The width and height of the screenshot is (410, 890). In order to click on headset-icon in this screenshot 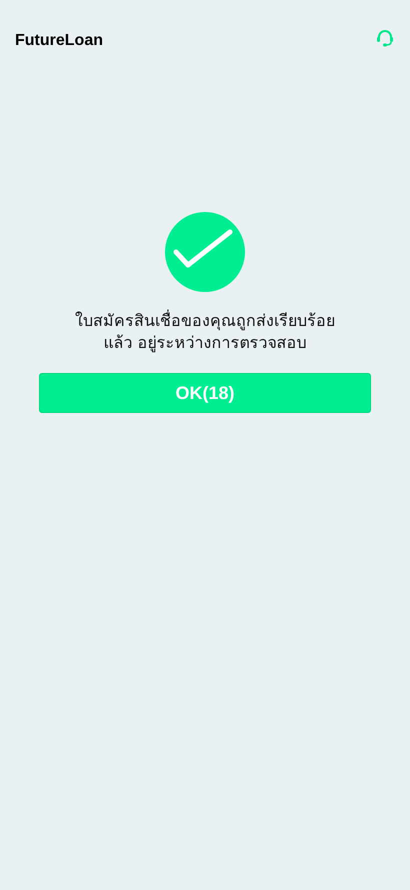, I will do `click(385, 38)`.